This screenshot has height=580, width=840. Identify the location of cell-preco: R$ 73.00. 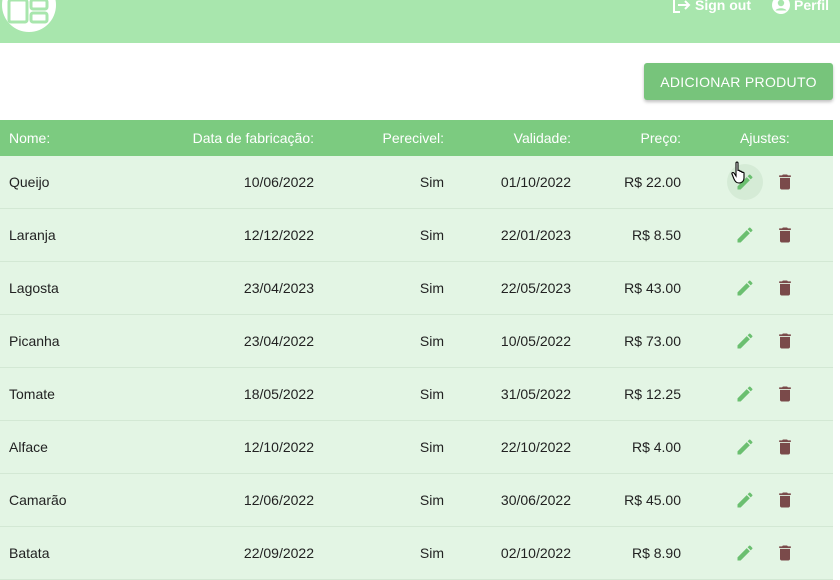
(652, 341).